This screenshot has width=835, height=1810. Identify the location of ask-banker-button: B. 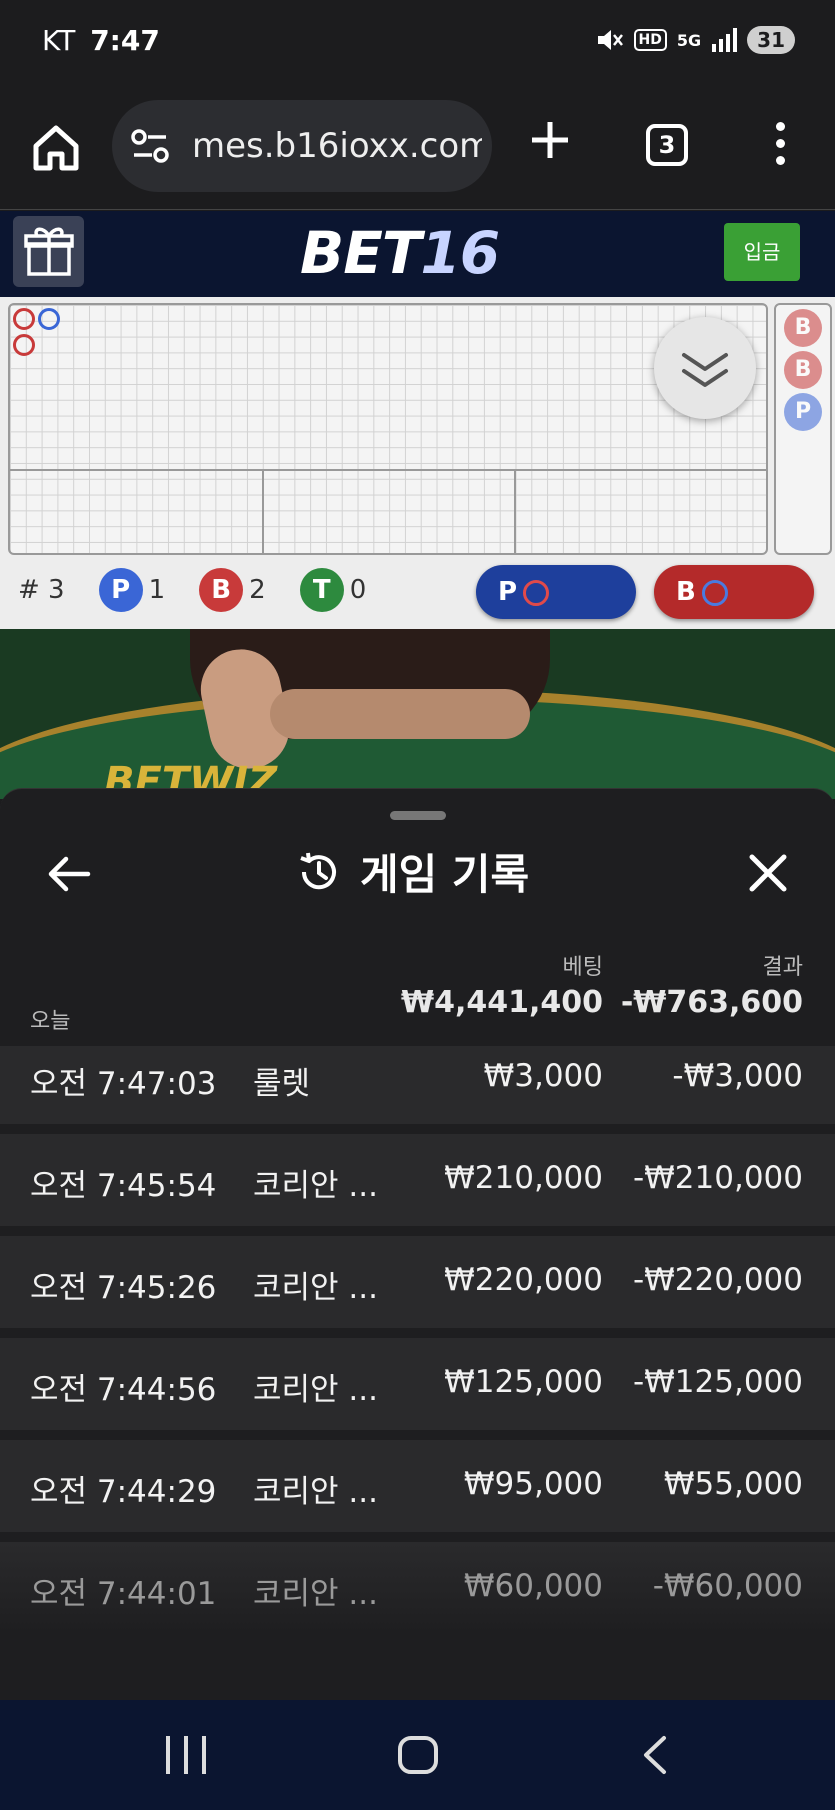
(734, 592).